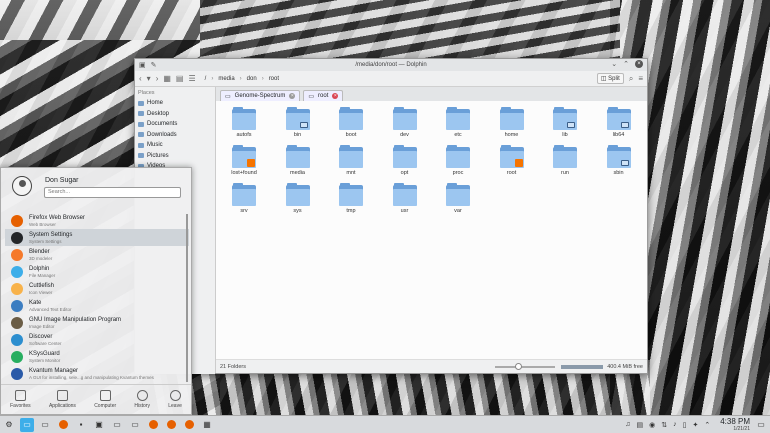 This screenshot has height=433, width=770. Describe the element at coordinates (298, 198) in the screenshot. I see `folder-item: sys` at that location.